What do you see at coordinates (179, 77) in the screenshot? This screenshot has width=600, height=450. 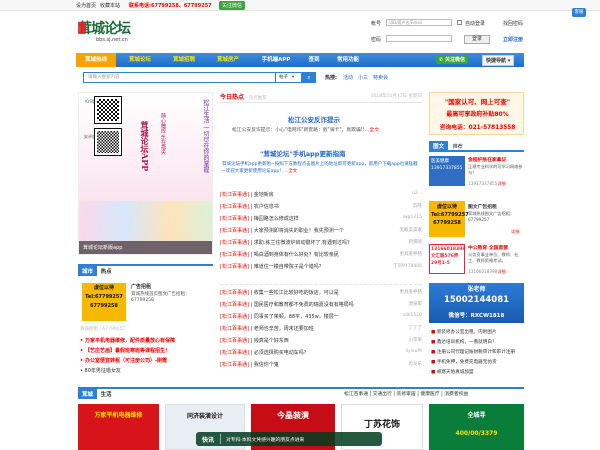 I see `search-input: 请输入搜索内容` at bounding box center [179, 77].